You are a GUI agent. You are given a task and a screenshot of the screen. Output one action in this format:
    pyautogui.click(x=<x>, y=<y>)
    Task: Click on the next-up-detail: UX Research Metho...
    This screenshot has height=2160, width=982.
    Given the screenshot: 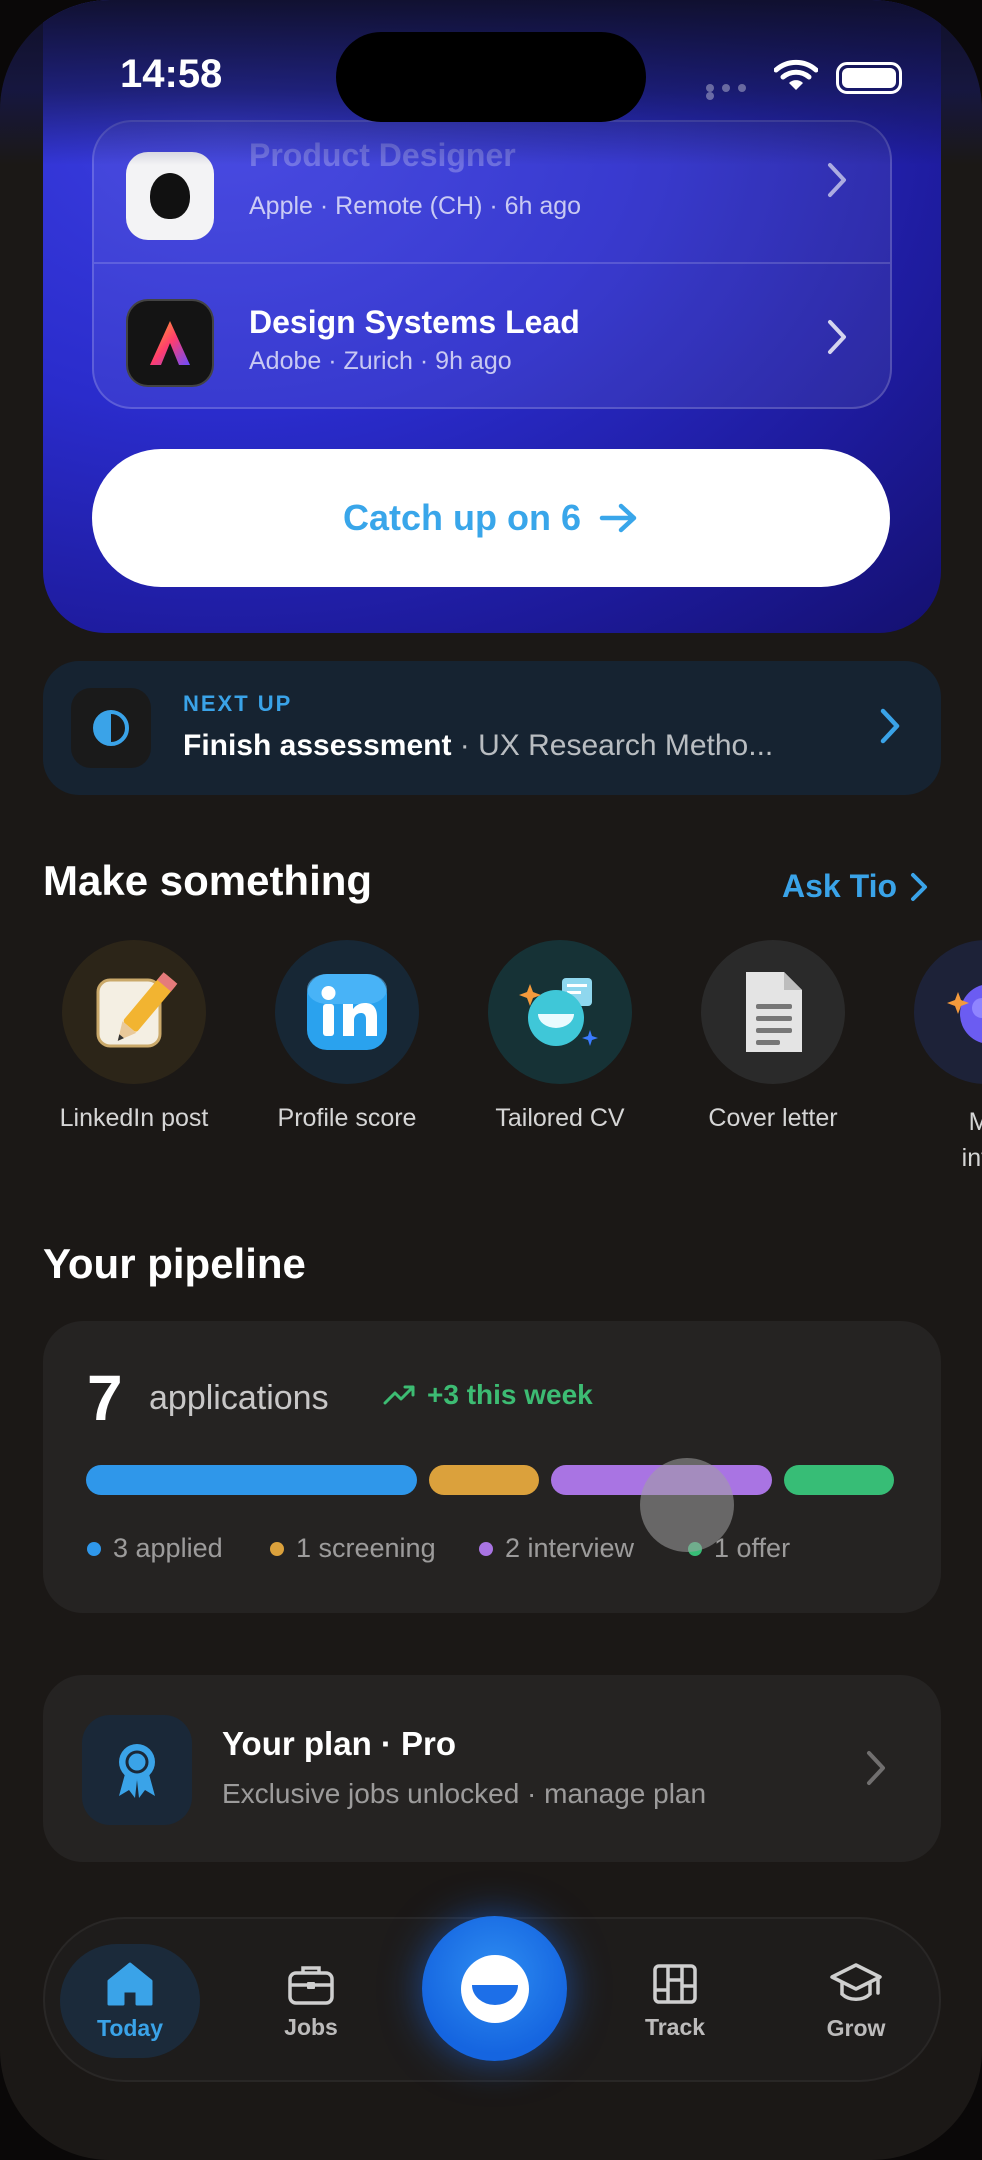 What is the action you would take?
    pyautogui.click(x=626, y=745)
    